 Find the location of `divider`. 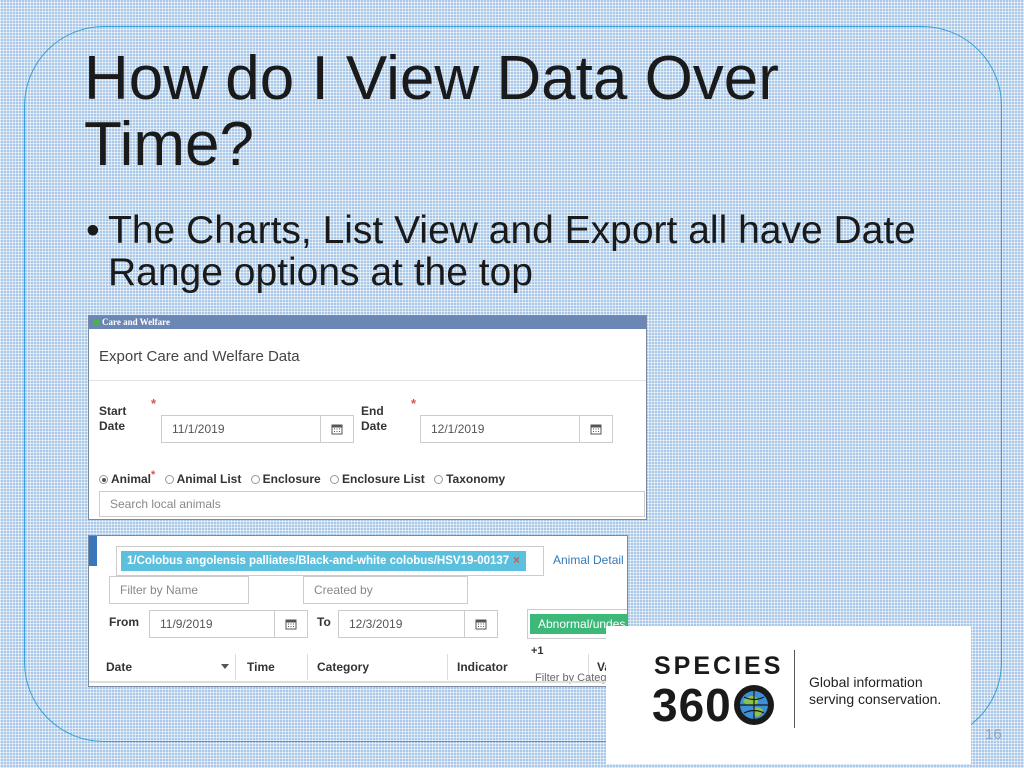

divider is located at coordinates (367, 380).